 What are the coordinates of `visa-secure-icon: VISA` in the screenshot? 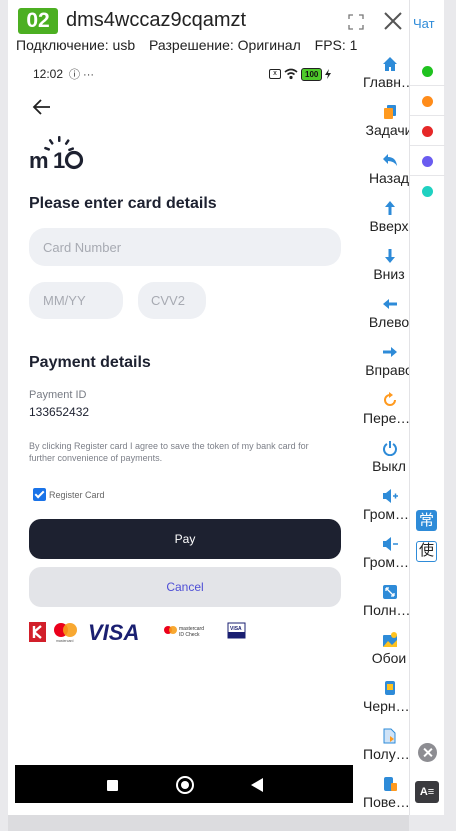 It's located at (236, 630).